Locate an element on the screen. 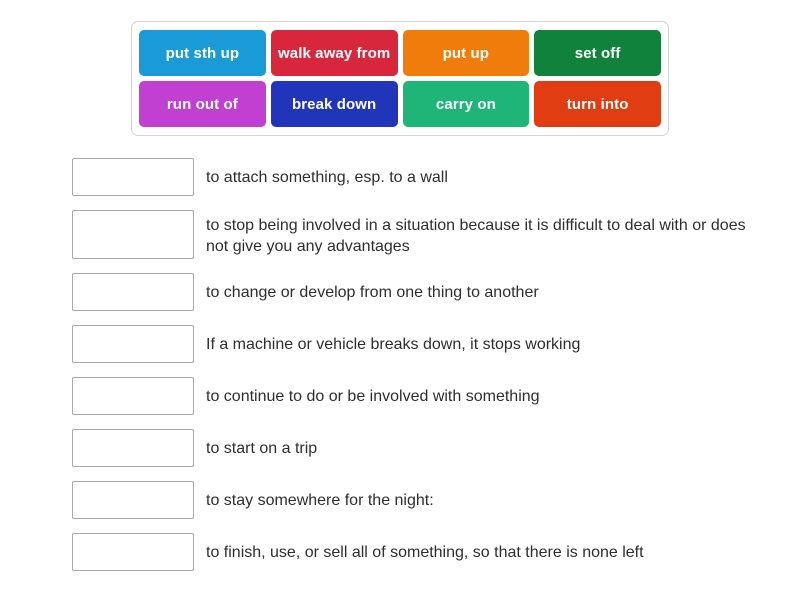 The height and width of the screenshot is (600, 800). definition-row: to start on a trip is located at coordinates (422, 448).